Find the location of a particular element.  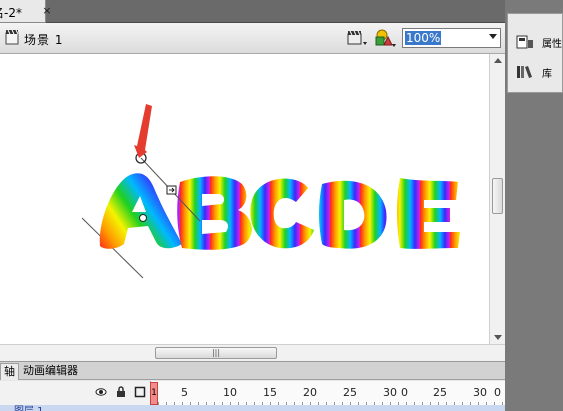

letter-b is located at coordinates (214, 213).